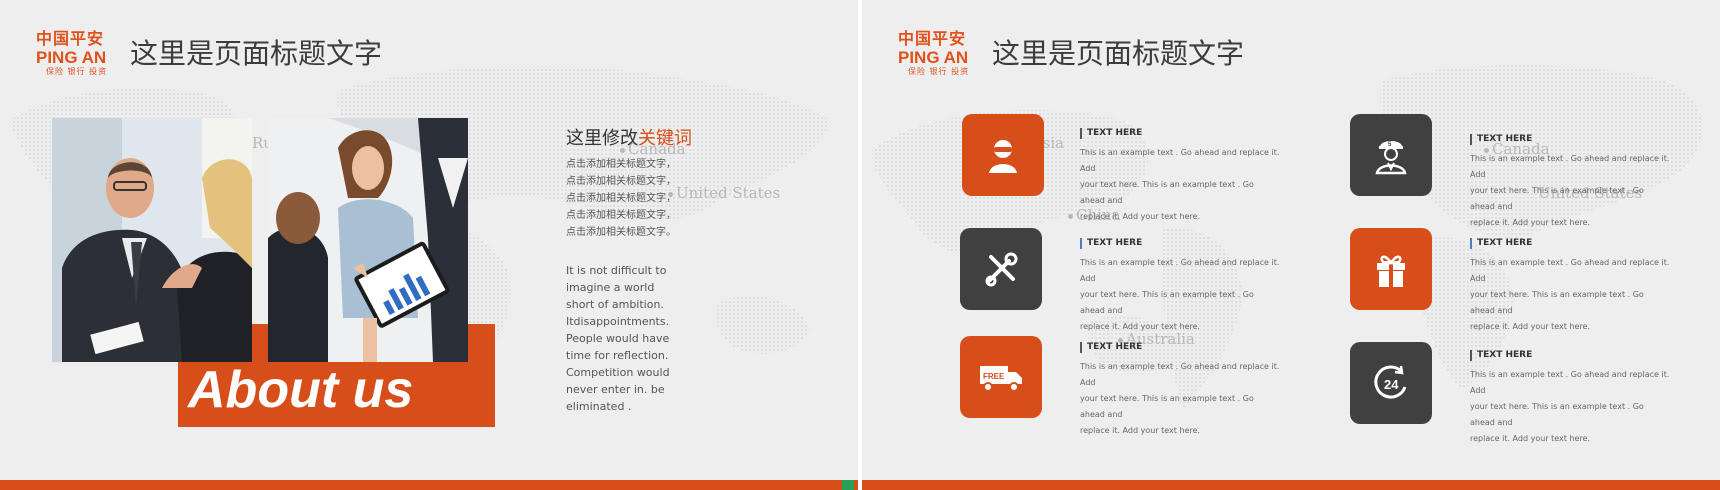 Image resolution: width=1720 pixels, height=490 pixels. I want to click on keyword-title-prefix: 这里修改, so click(602, 138).